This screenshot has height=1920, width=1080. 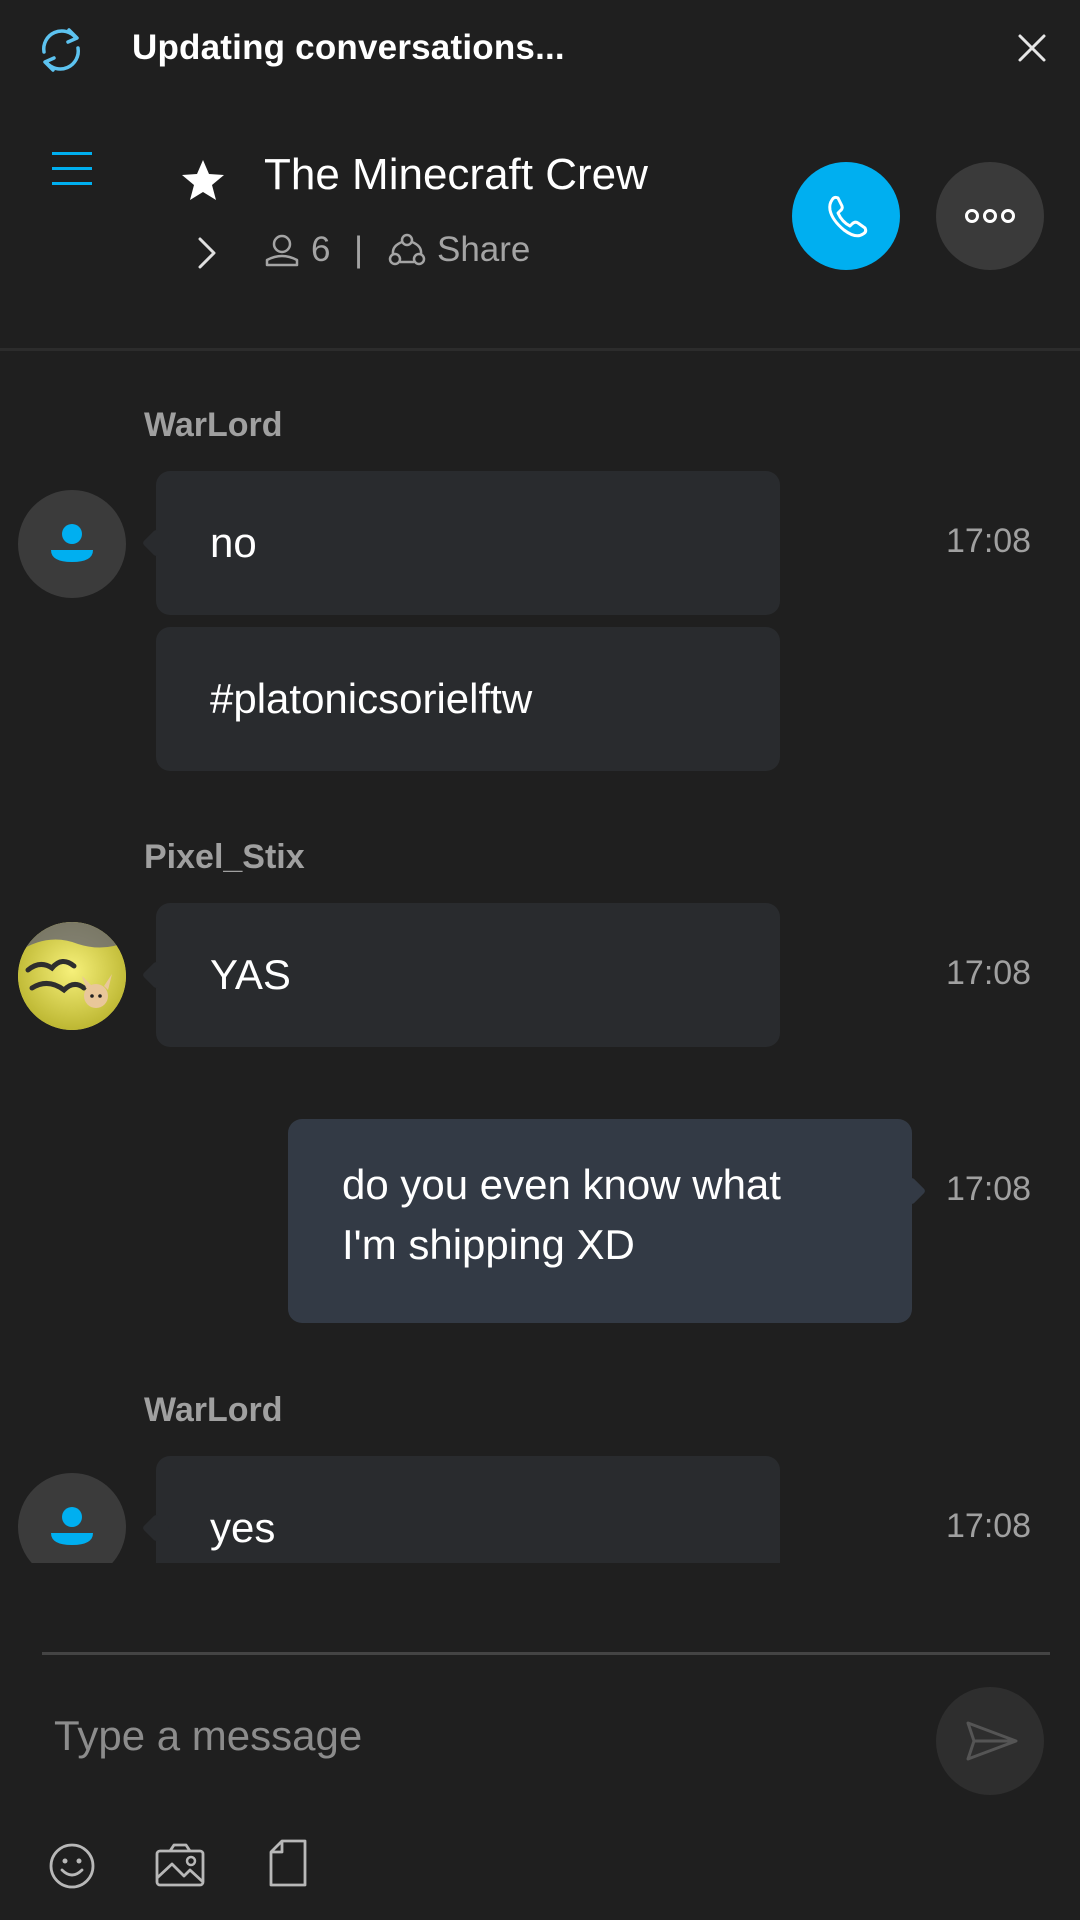 I want to click on profile-picture-icon, so click(x=72, y=976).